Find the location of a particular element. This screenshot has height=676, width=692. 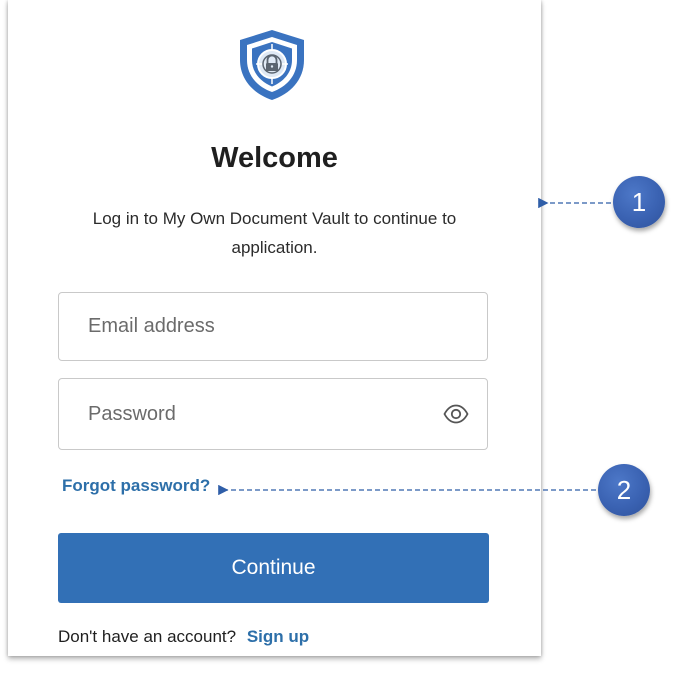

eye-icon is located at coordinates (456, 414).